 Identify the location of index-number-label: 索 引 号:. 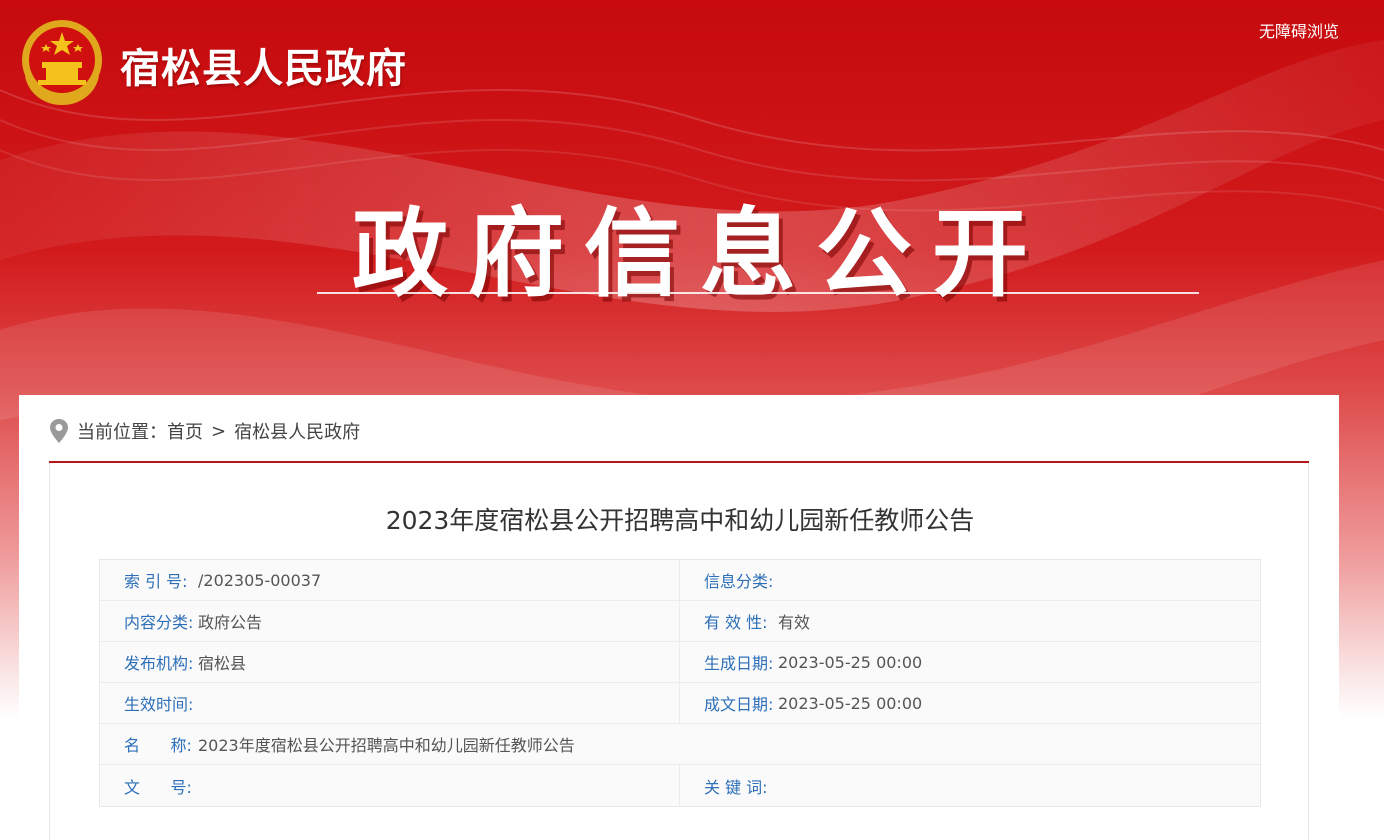
(156, 581).